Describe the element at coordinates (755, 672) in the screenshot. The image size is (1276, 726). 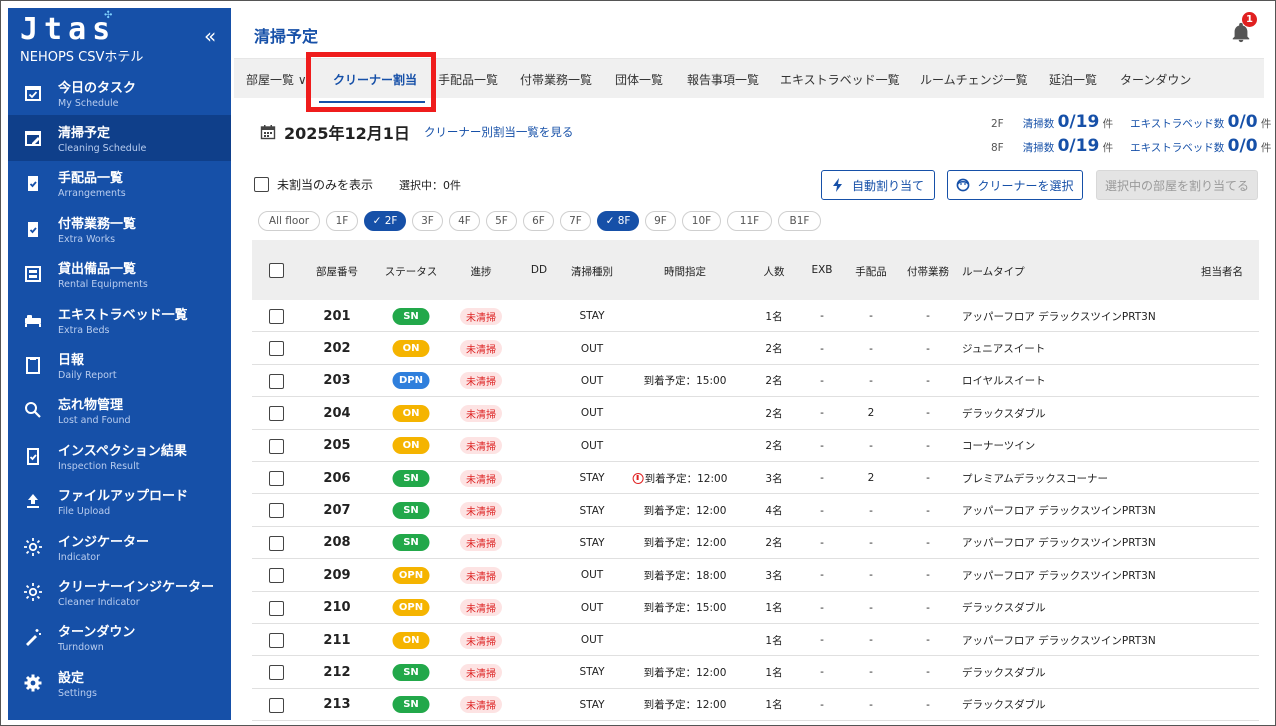
I see `table-row: 212 SN 未清掃 STAY 到着予定：12:00 1名 - - - デラックスダブル` at that location.